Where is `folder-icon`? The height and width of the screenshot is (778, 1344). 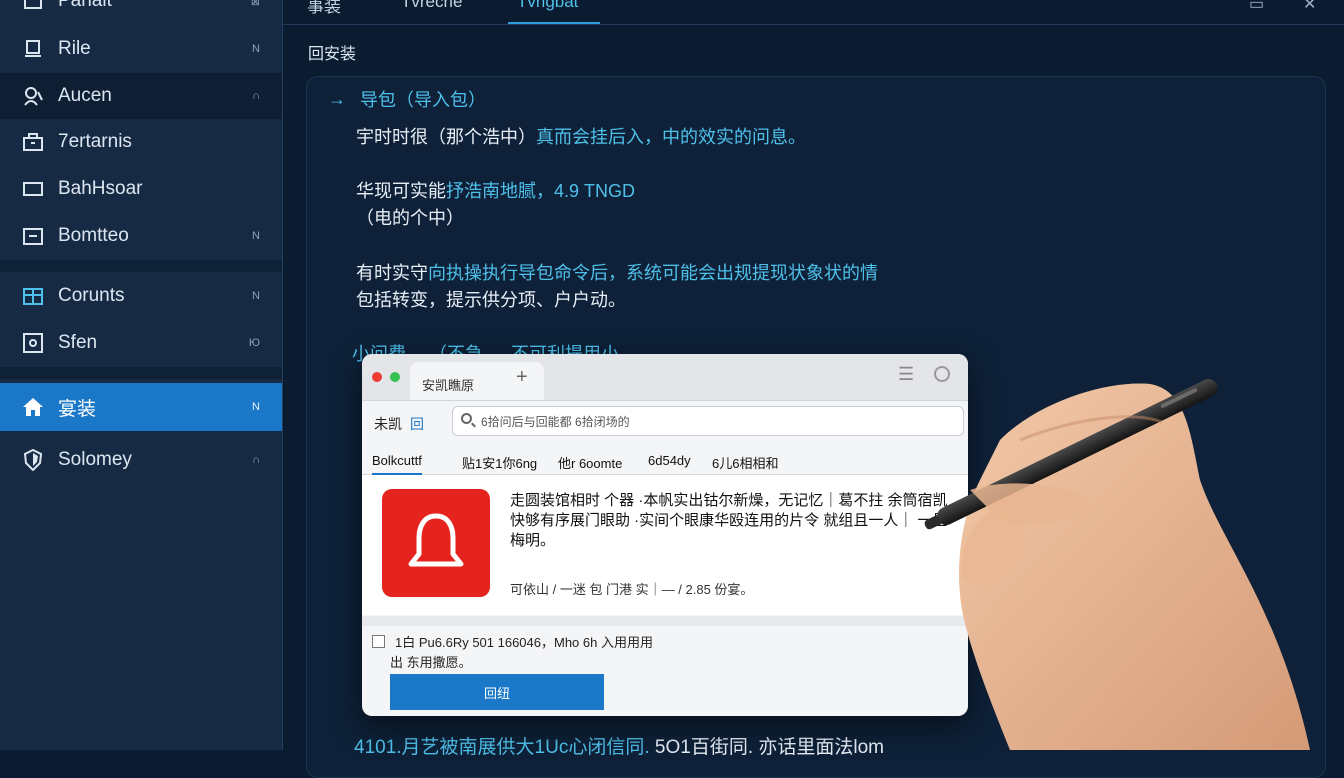 folder-icon is located at coordinates (33, 6).